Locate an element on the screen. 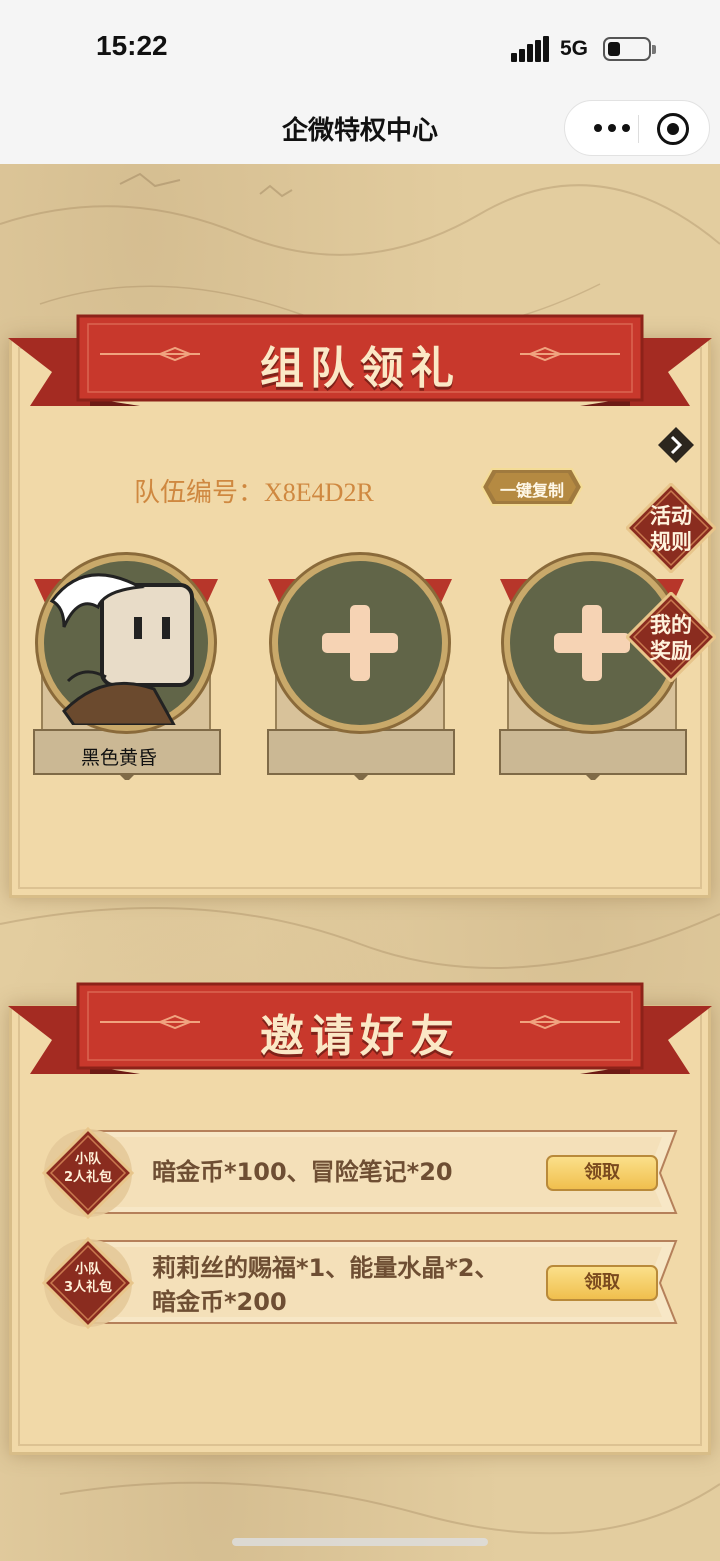 This screenshot has height=1561, width=720. status-time: 15:22 is located at coordinates (132, 45).